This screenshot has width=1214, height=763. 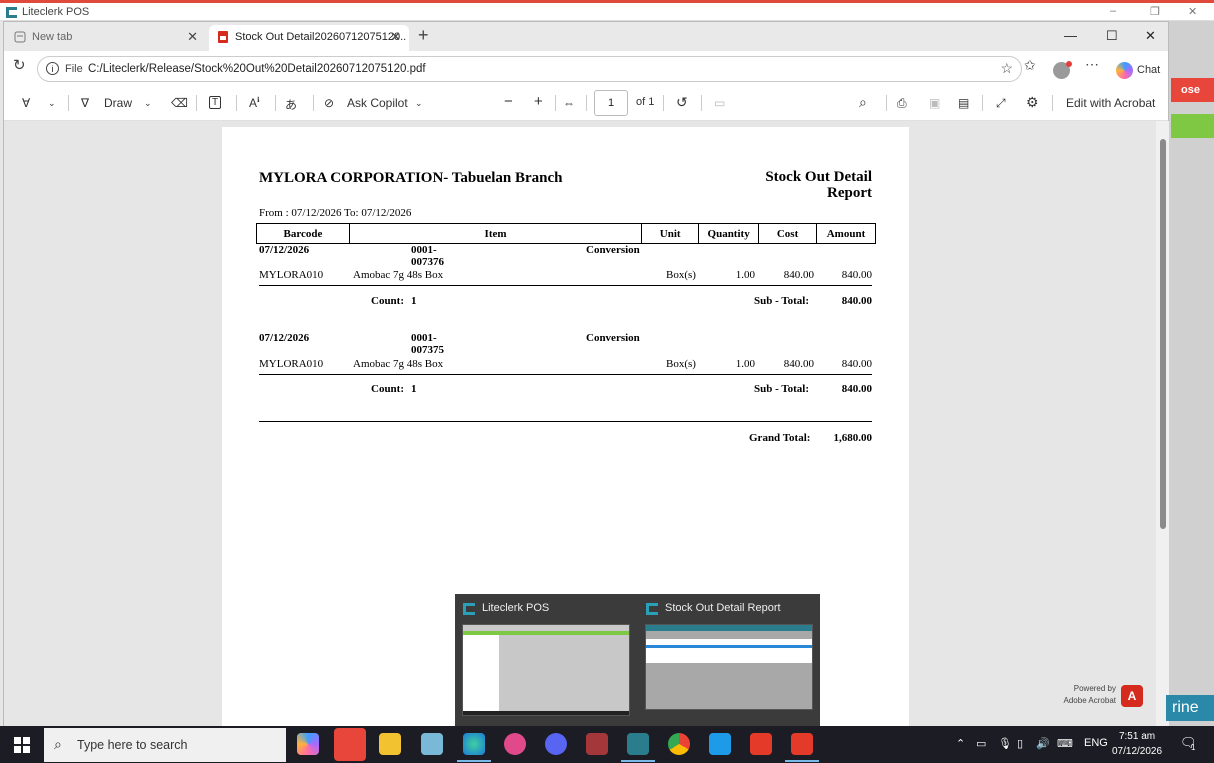 What do you see at coordinates (963, 103) in the screenshot?
I see `save-as-icon: ▤` at bounding box center [963, 103].